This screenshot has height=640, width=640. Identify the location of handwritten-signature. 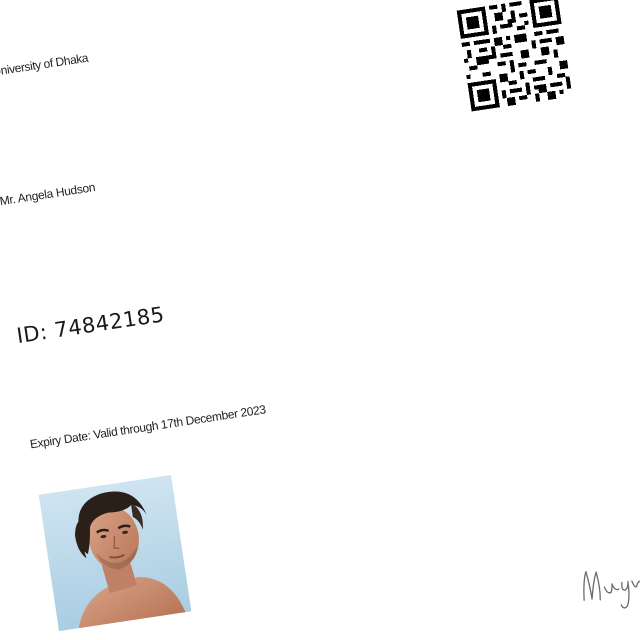
(607, 576).